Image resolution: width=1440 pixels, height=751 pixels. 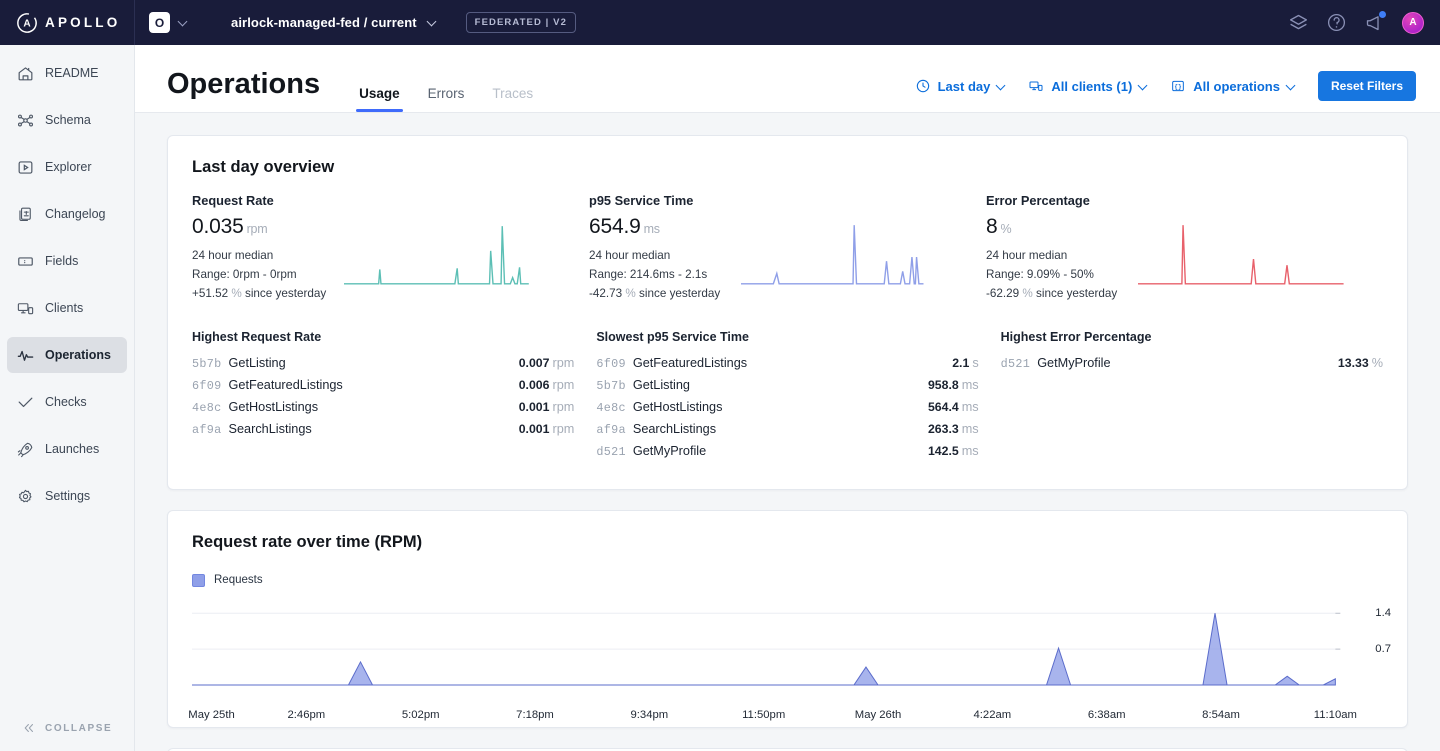 What do you see at coordinates (25, 496) in the screenshot?
I see `gear-icon` at bounding box center [25, 496].